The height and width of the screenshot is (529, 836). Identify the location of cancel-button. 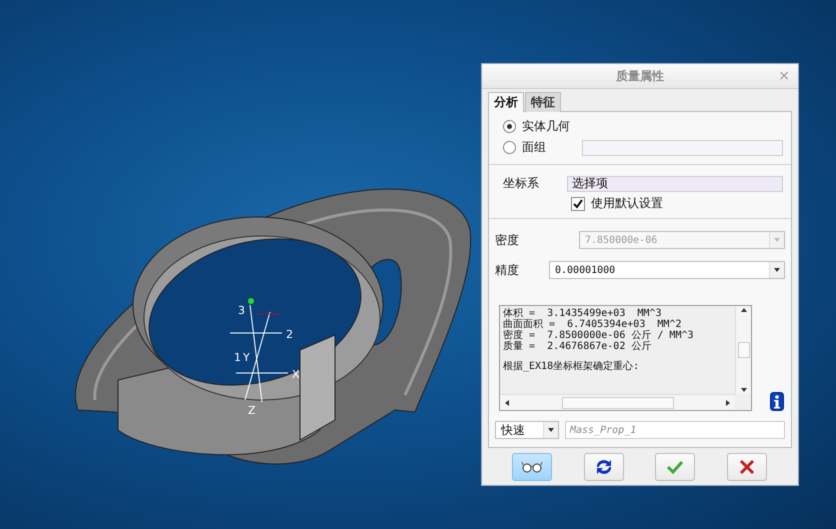
(746, 467).